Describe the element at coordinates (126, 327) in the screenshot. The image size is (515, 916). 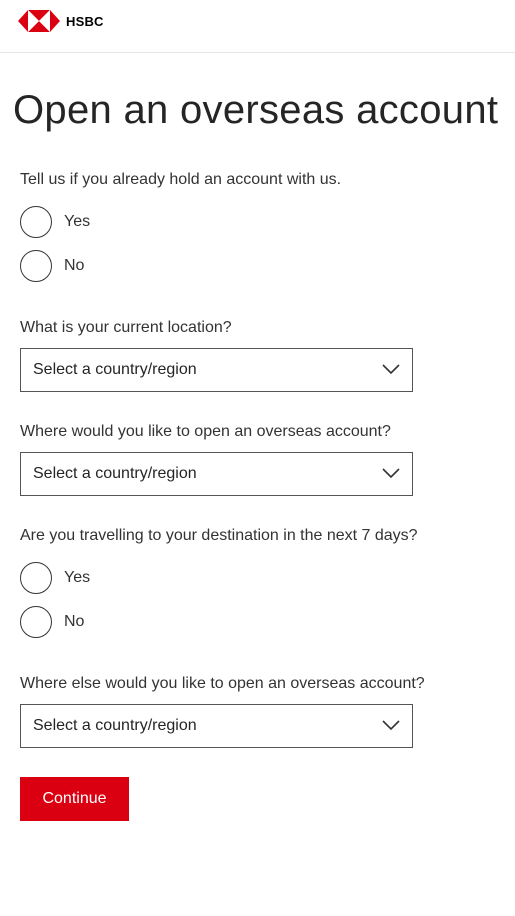
I see `current-location-question: What is your current location?` at that location.